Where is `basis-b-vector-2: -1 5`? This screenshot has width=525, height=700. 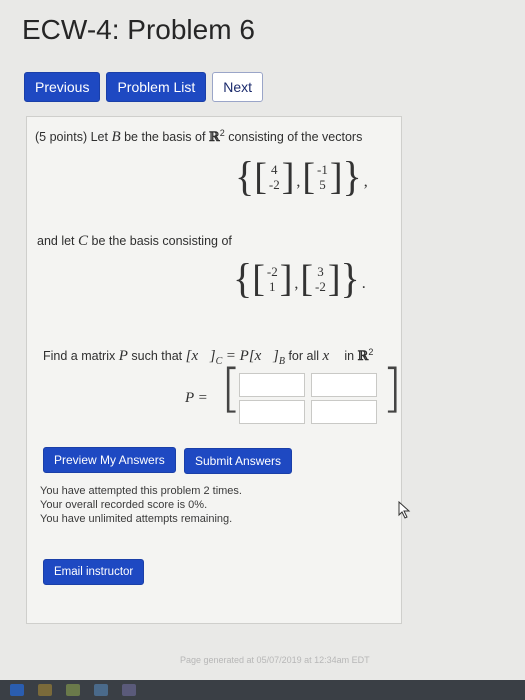 basis-b-vector-2: -1 5 is located at coordinates (322, 177).